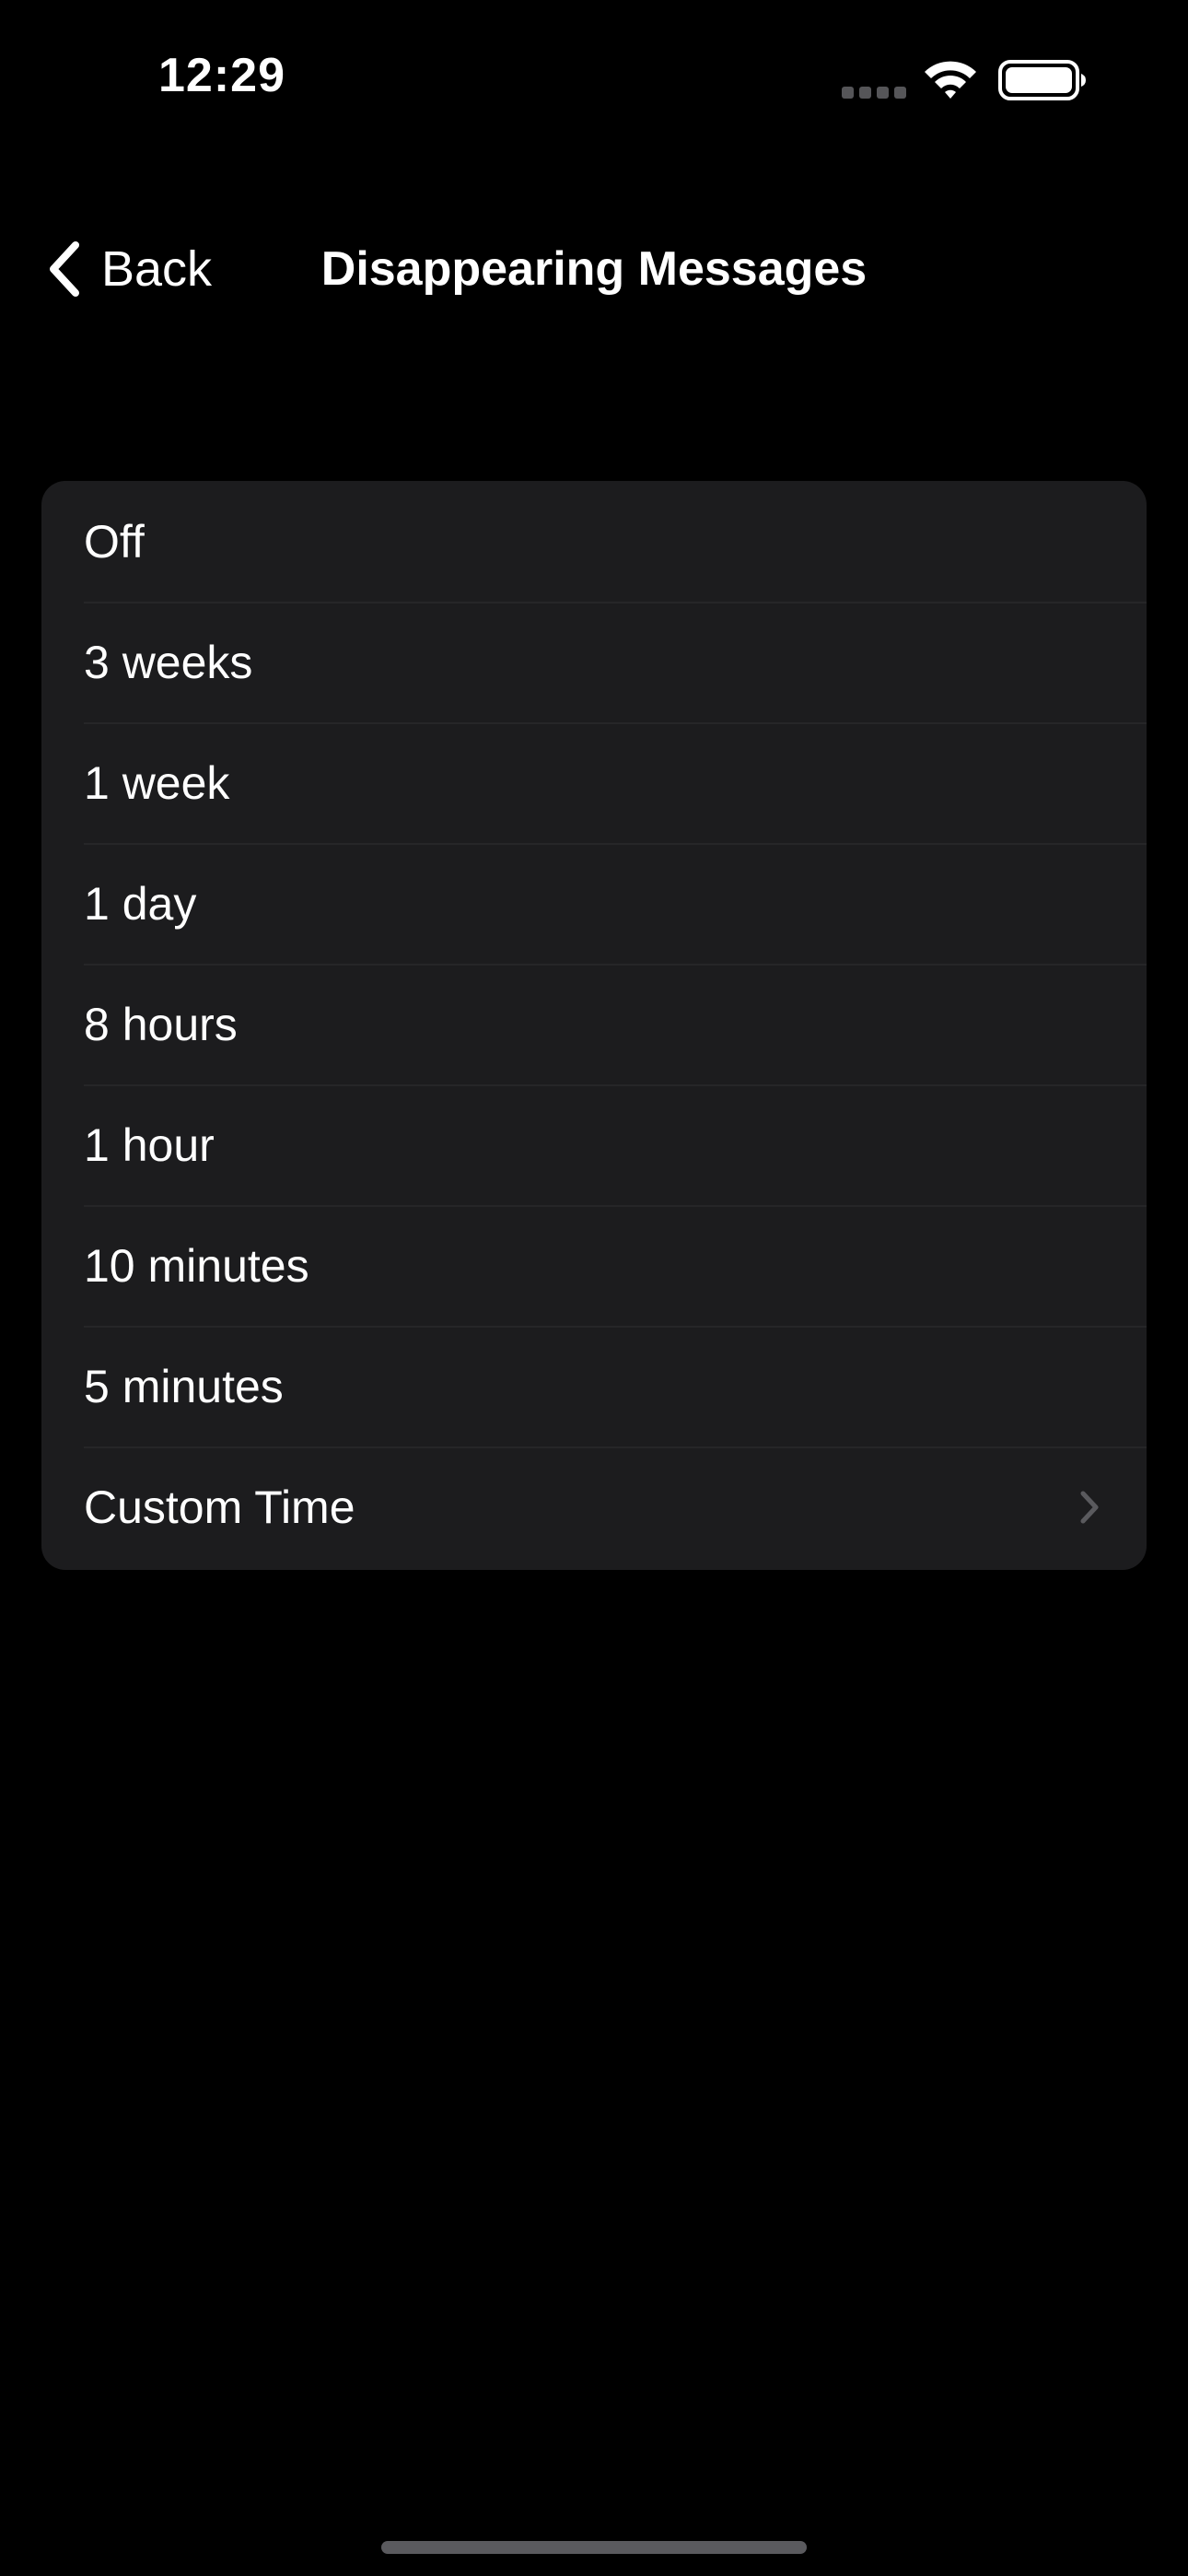 The height and width of the screenshot is (2576, 1188). I want to click on option-3-weeks: 3 weeks, so click(594, 662).